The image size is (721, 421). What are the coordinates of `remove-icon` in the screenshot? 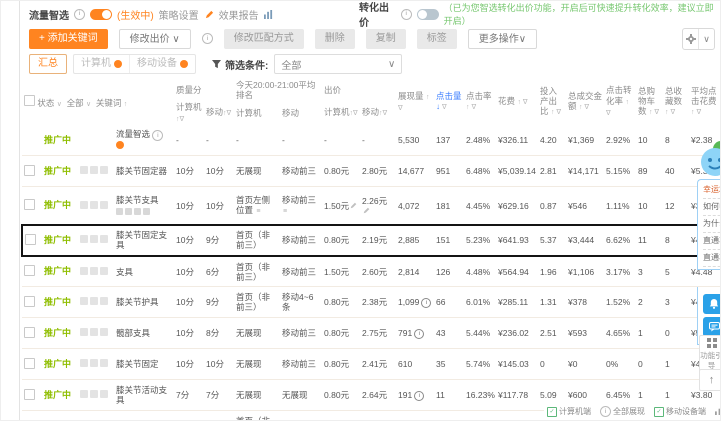 It's located at (146, 211).